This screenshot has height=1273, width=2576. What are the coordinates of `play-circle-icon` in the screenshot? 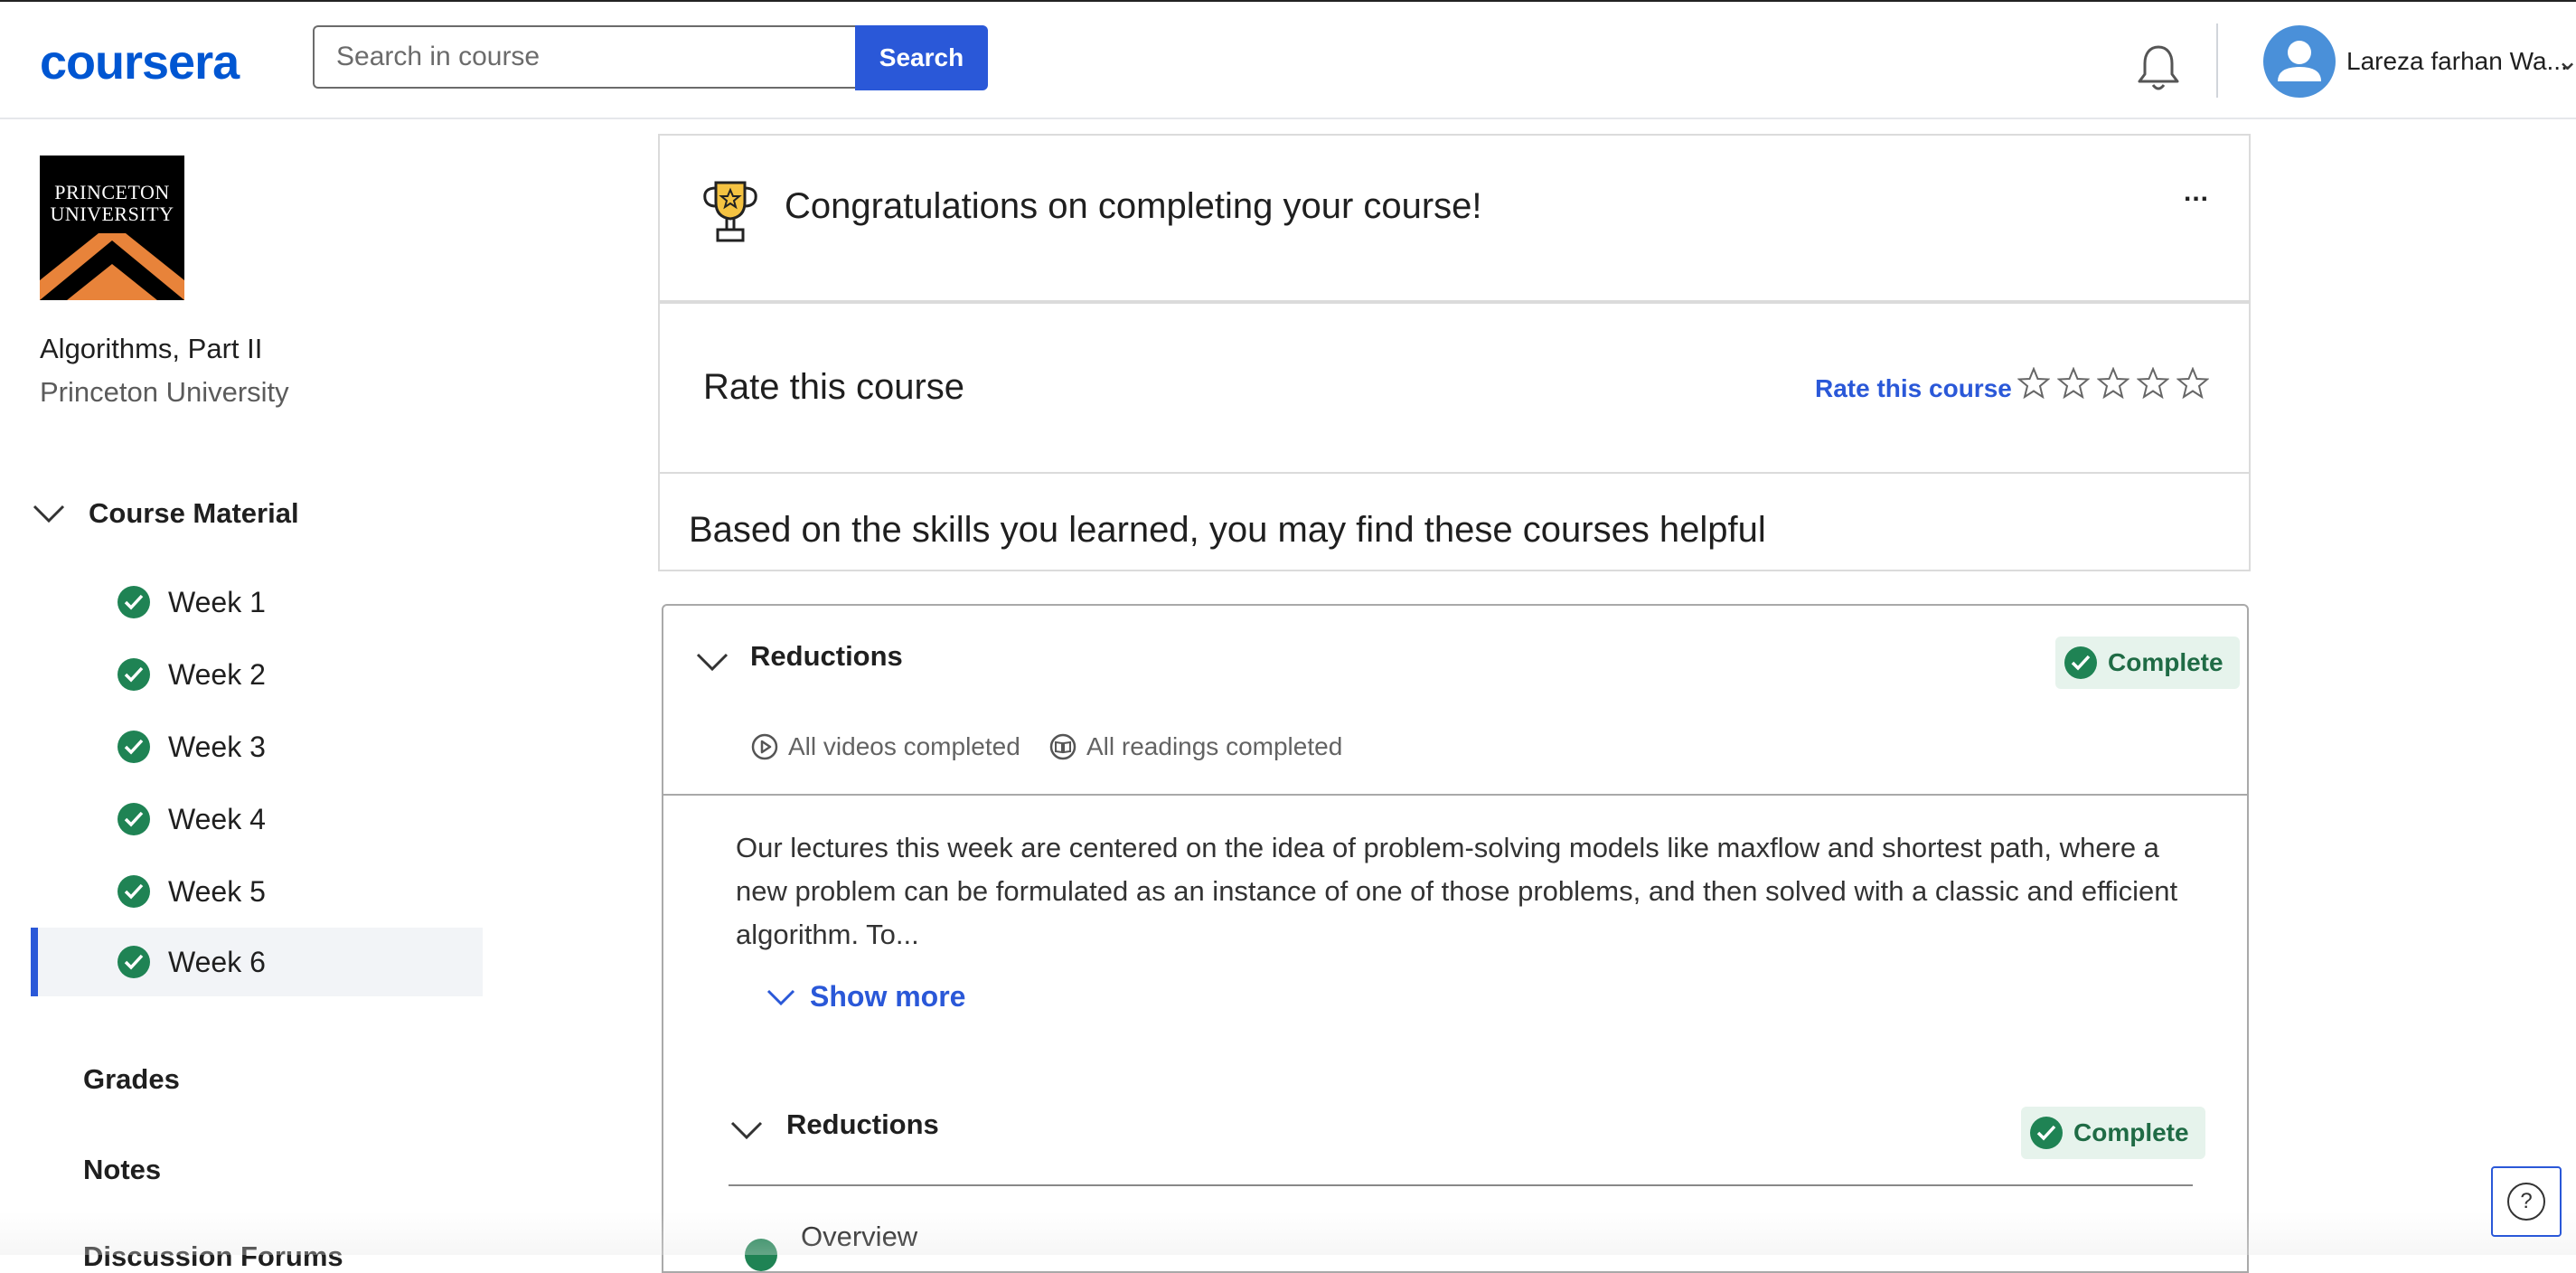 It's located at (764, 746).